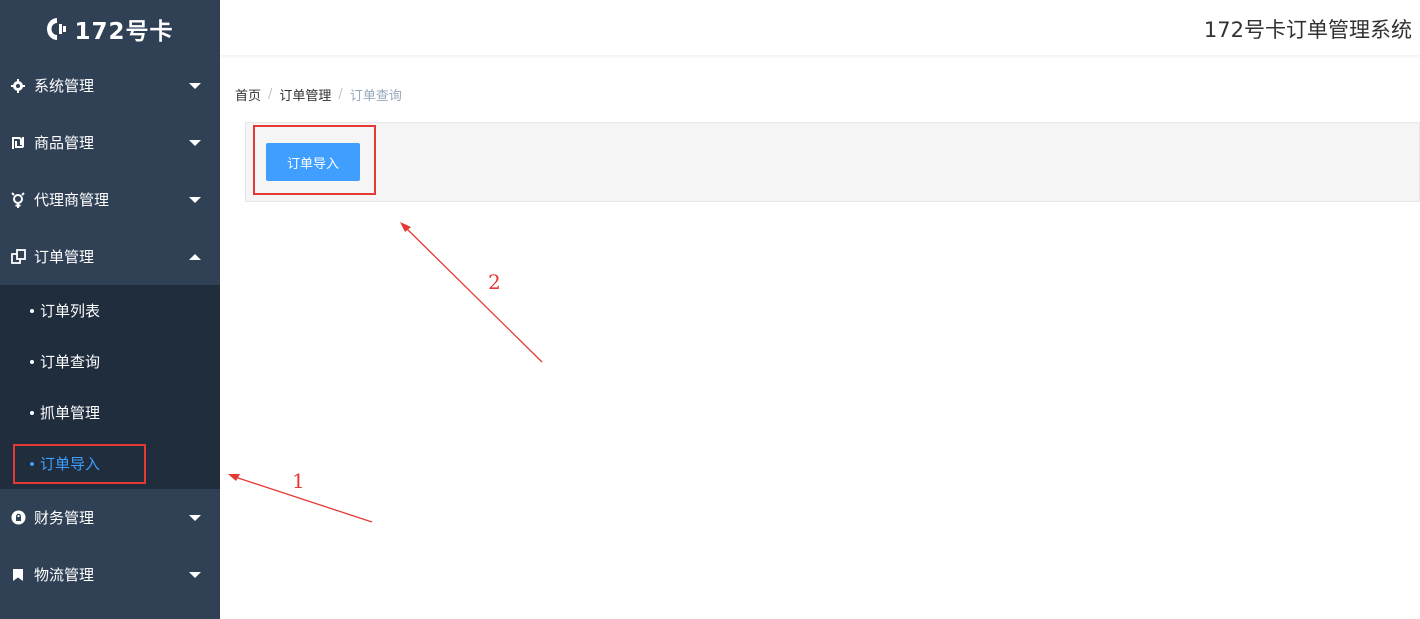  What do you see at coordinates (70, 311) in the screenshot?
I see `submenu-item-label: 订单列表` at bounding box center [70, 311].